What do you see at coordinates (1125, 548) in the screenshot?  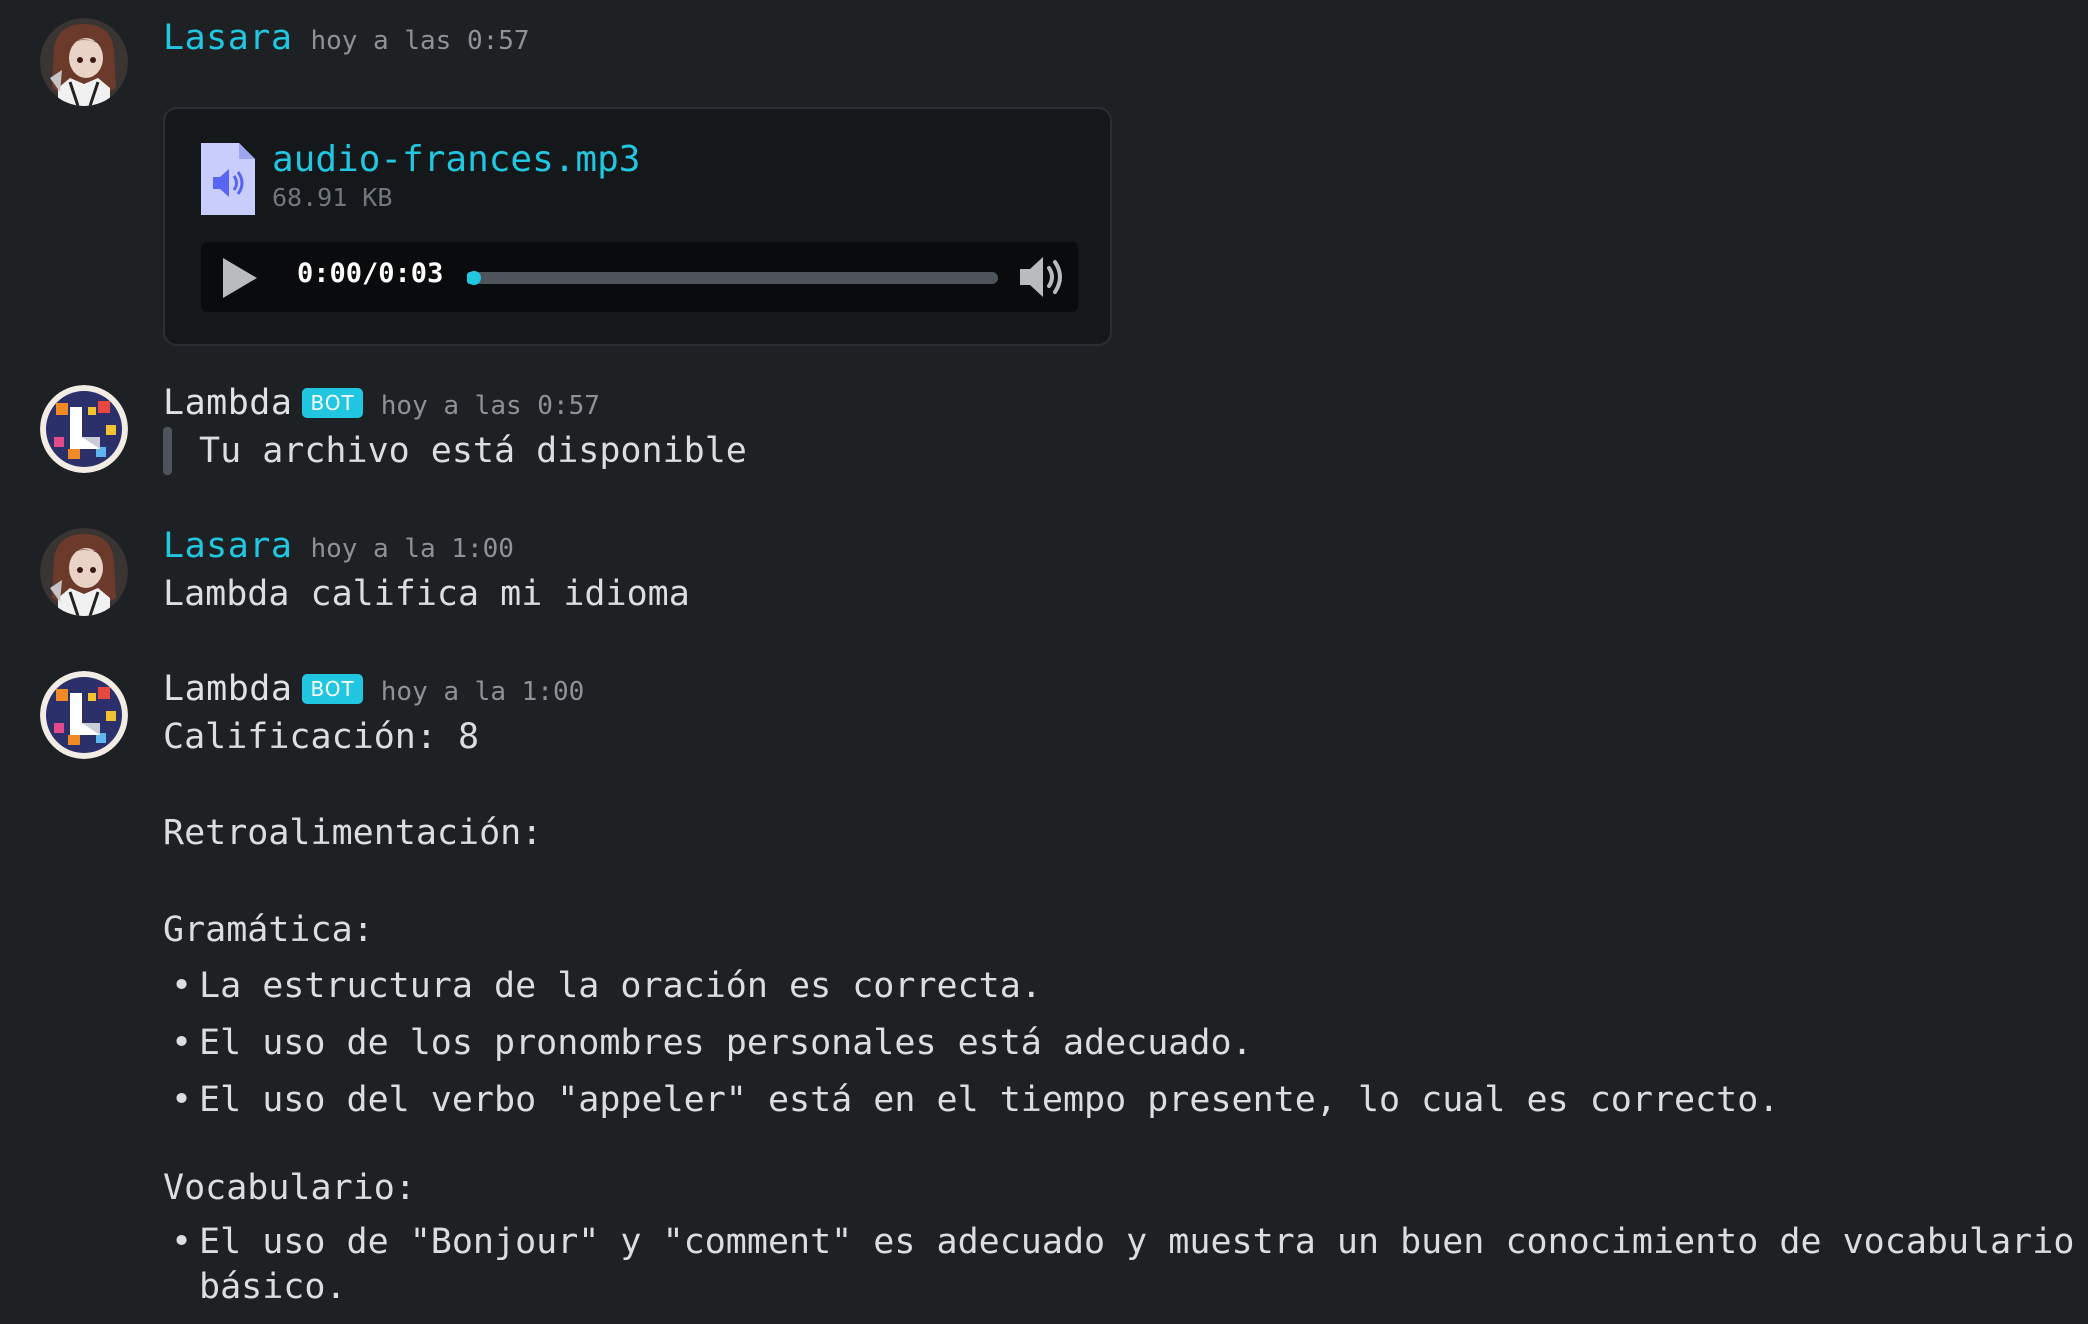 I see `message-header: Lasara hoy a la 1:00` at bounding box center [1125, 548].